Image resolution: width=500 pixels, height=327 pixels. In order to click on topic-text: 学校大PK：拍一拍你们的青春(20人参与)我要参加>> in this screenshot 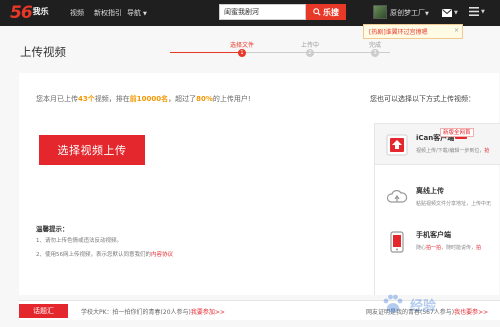, I will do `click(153, 311)`.